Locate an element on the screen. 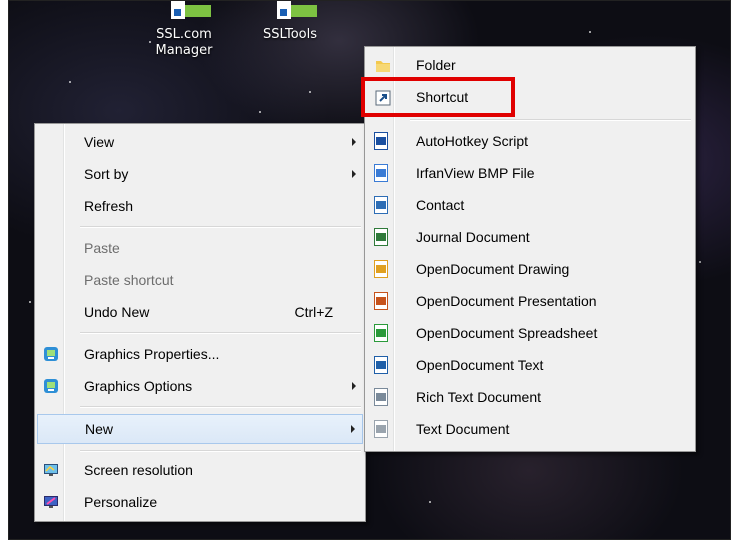  menu-item-label: Paste shortcut is located at coordinates (129, 280).